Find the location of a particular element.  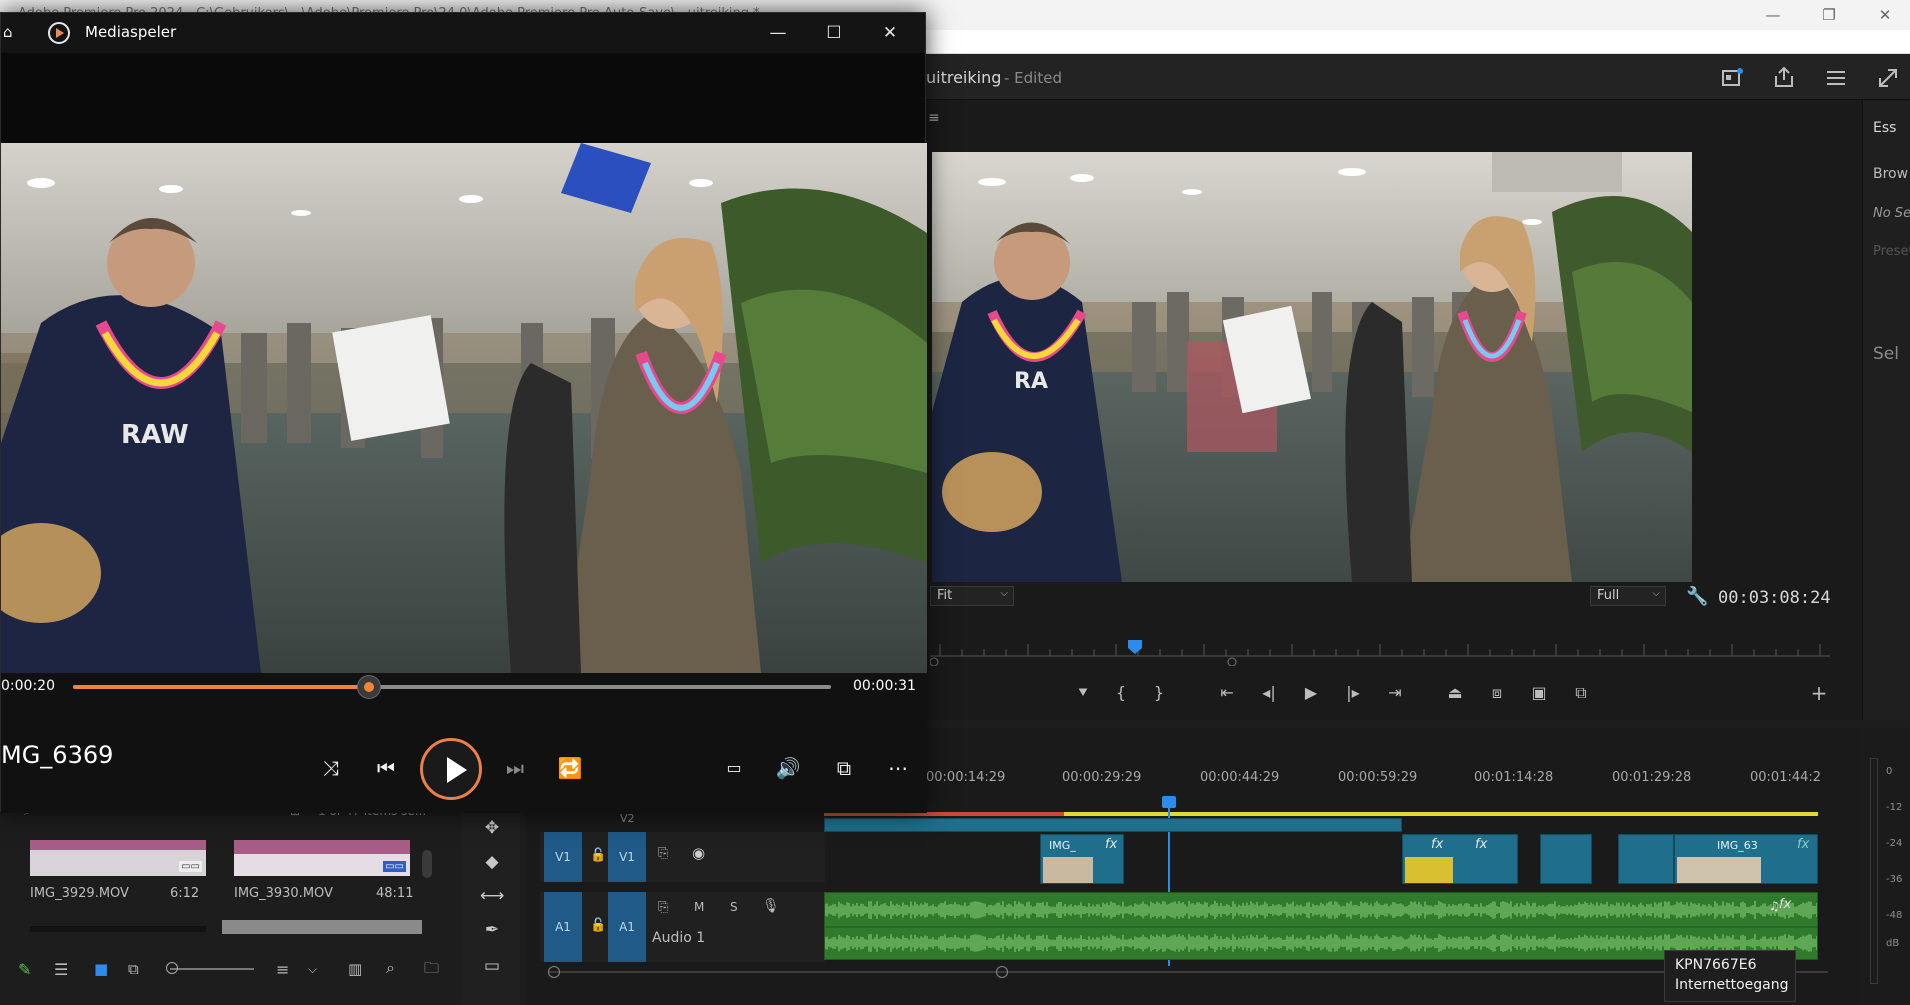

mark-out-icon: } is located at coordinates (1159, 693).